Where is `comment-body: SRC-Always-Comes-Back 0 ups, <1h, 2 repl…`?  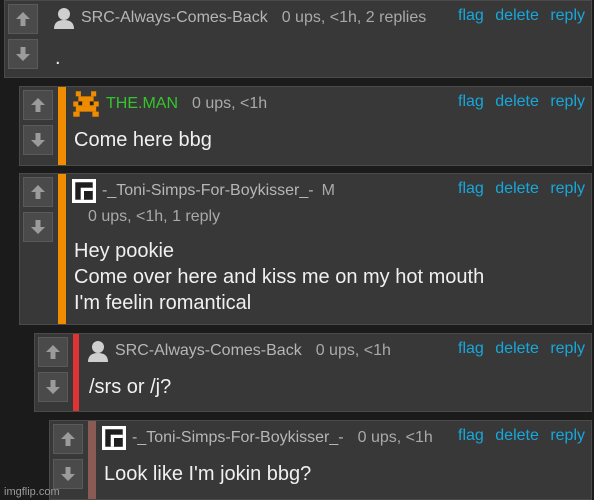
comment-body: SRC-Always-Comes-Back 0 ups, <1h, 2 repl… is located at coordinates (322, 39).